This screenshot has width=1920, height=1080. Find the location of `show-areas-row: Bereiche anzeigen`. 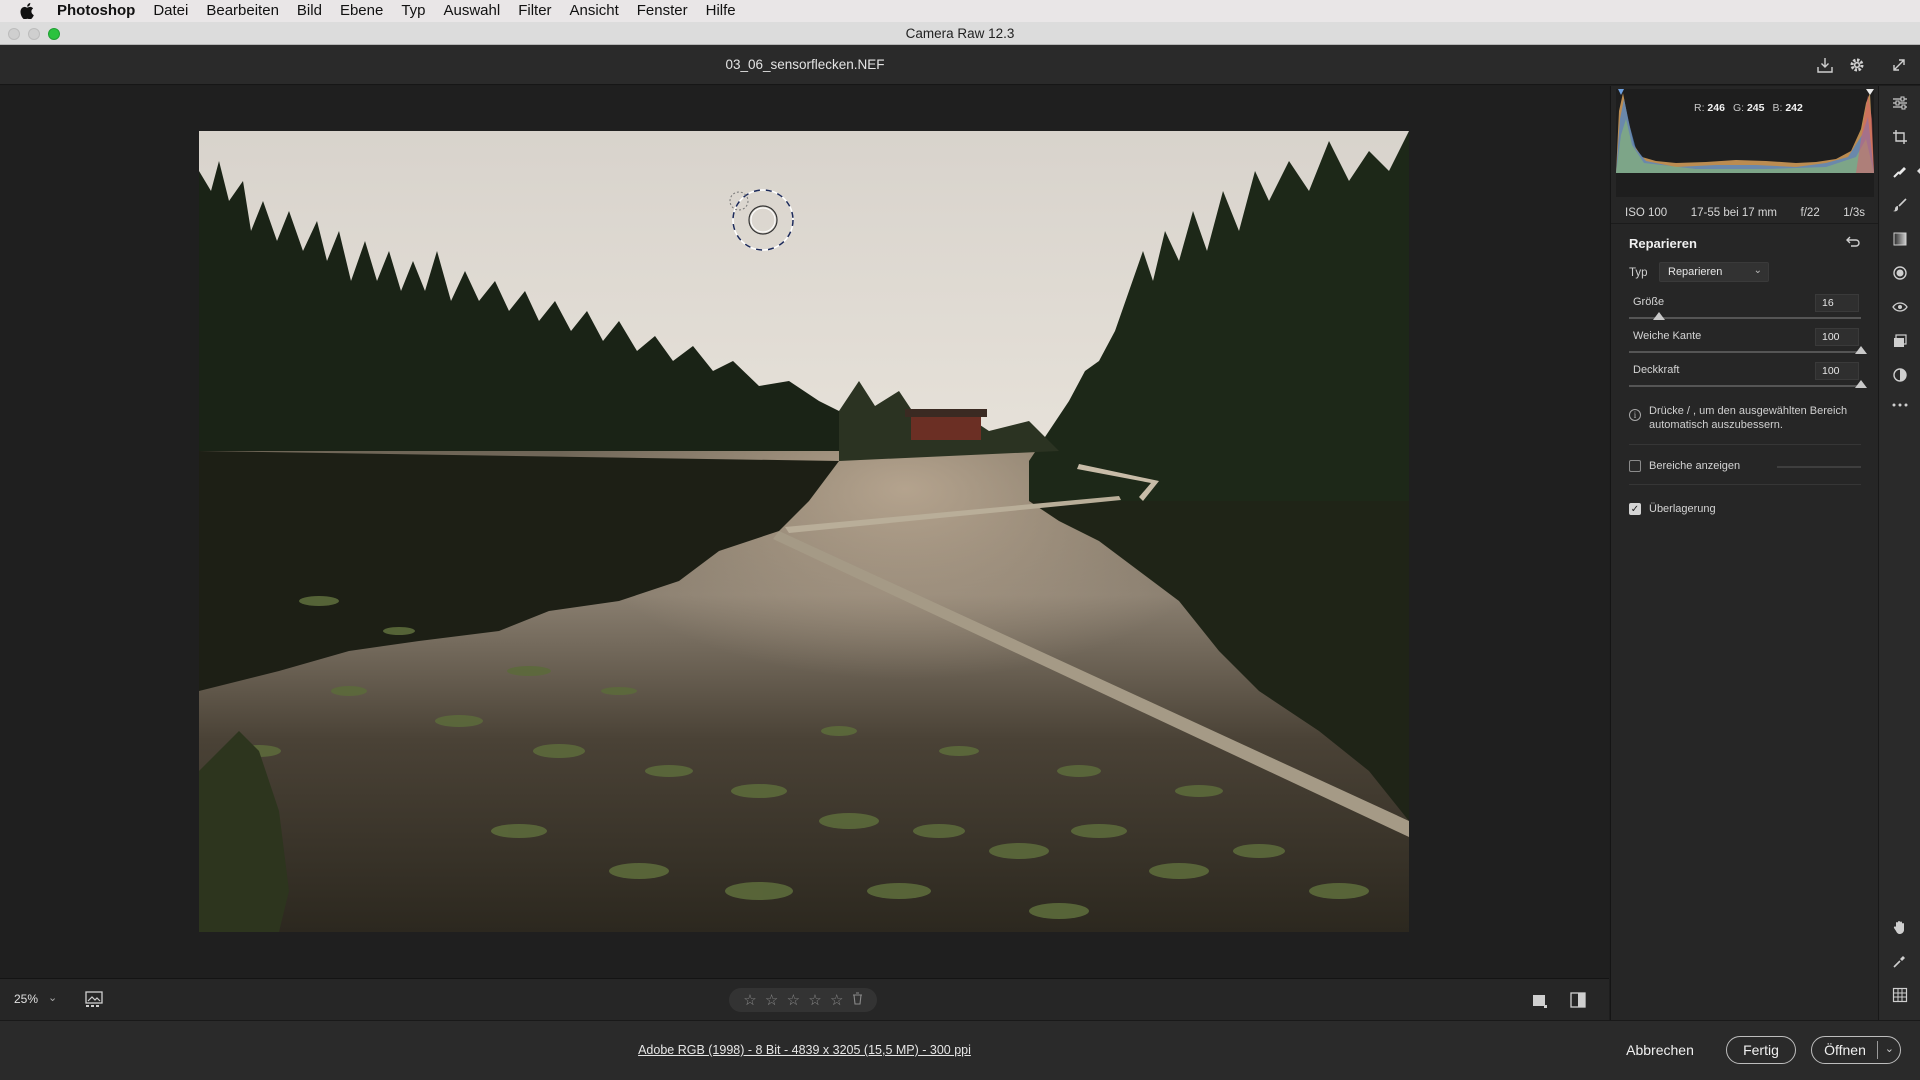

show-areas-row: Bereiche anzeigen is located at coordinates (1684, 466).